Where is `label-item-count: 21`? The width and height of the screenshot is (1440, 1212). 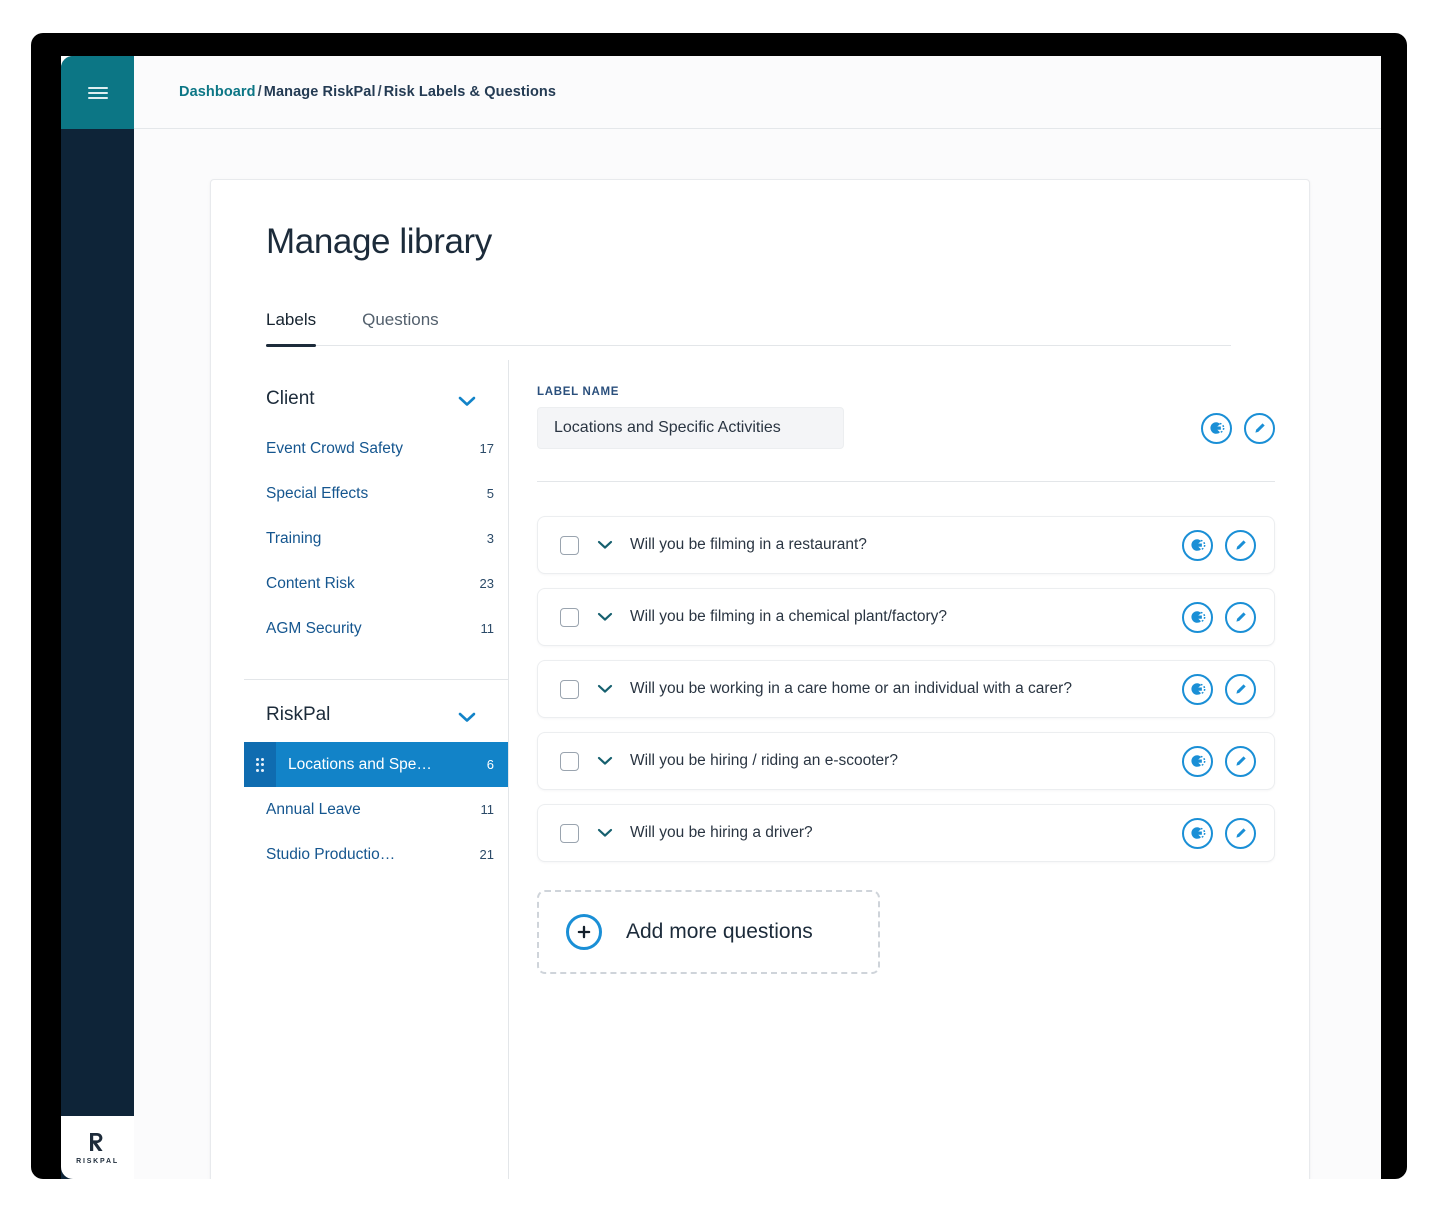
label-item-count: 21 is located at coordinates (486, 854).